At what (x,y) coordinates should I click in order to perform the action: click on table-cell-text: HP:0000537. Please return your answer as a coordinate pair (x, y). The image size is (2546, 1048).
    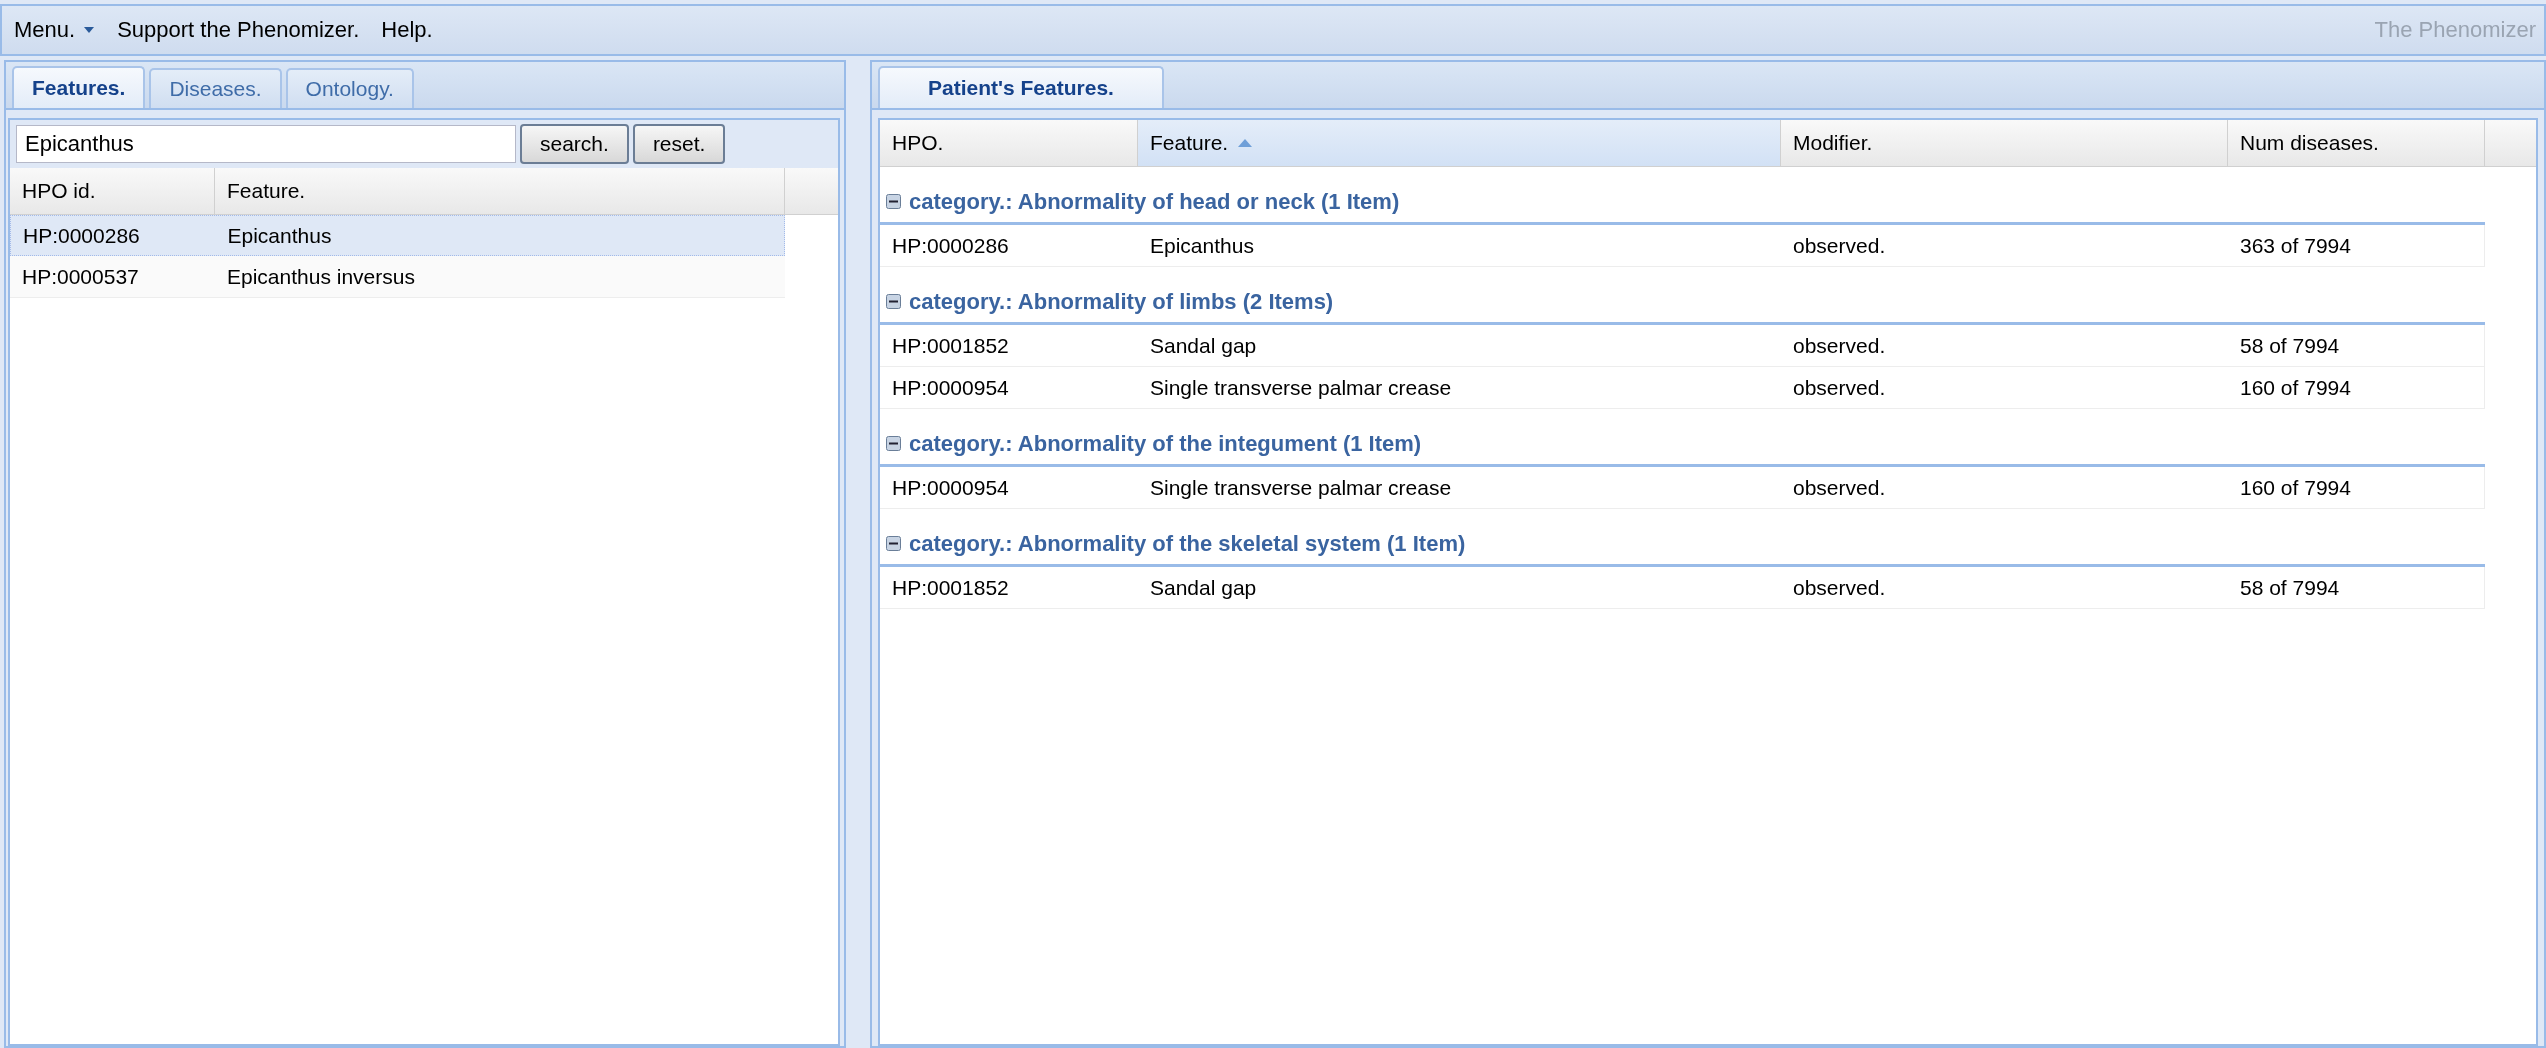
    Looking at the image, I should click on (80, 276).